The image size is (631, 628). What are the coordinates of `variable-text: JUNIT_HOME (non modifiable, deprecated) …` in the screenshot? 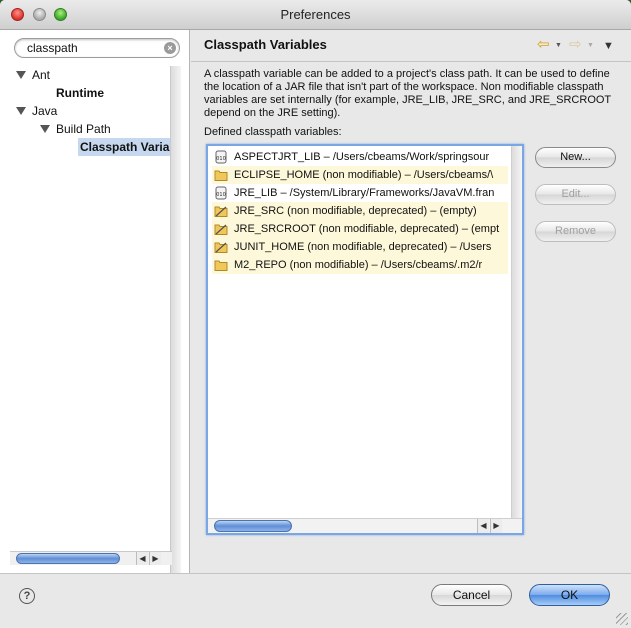 It's located at (363, 247).